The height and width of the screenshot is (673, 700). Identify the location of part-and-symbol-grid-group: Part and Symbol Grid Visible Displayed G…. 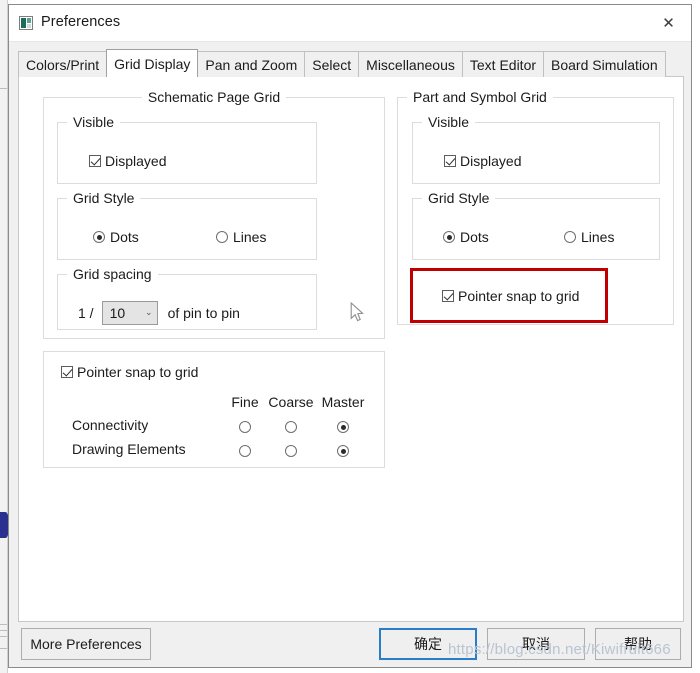
(535, 207).